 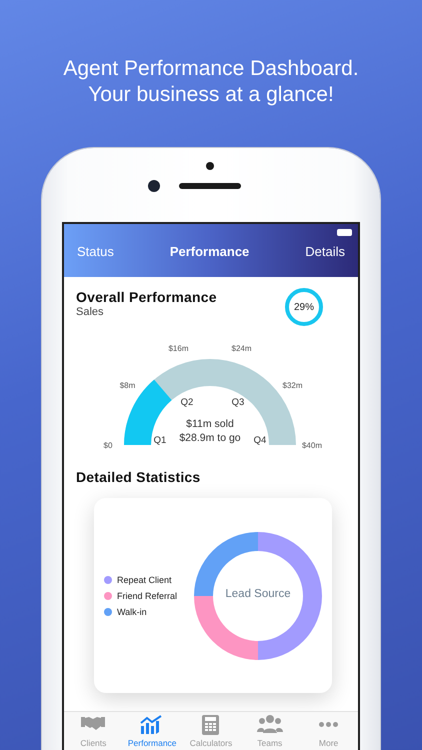 What do you see at coordinates (178, 348) in the screenshot?
I see `tick-label: $16m` at bounding box center [178, 348].